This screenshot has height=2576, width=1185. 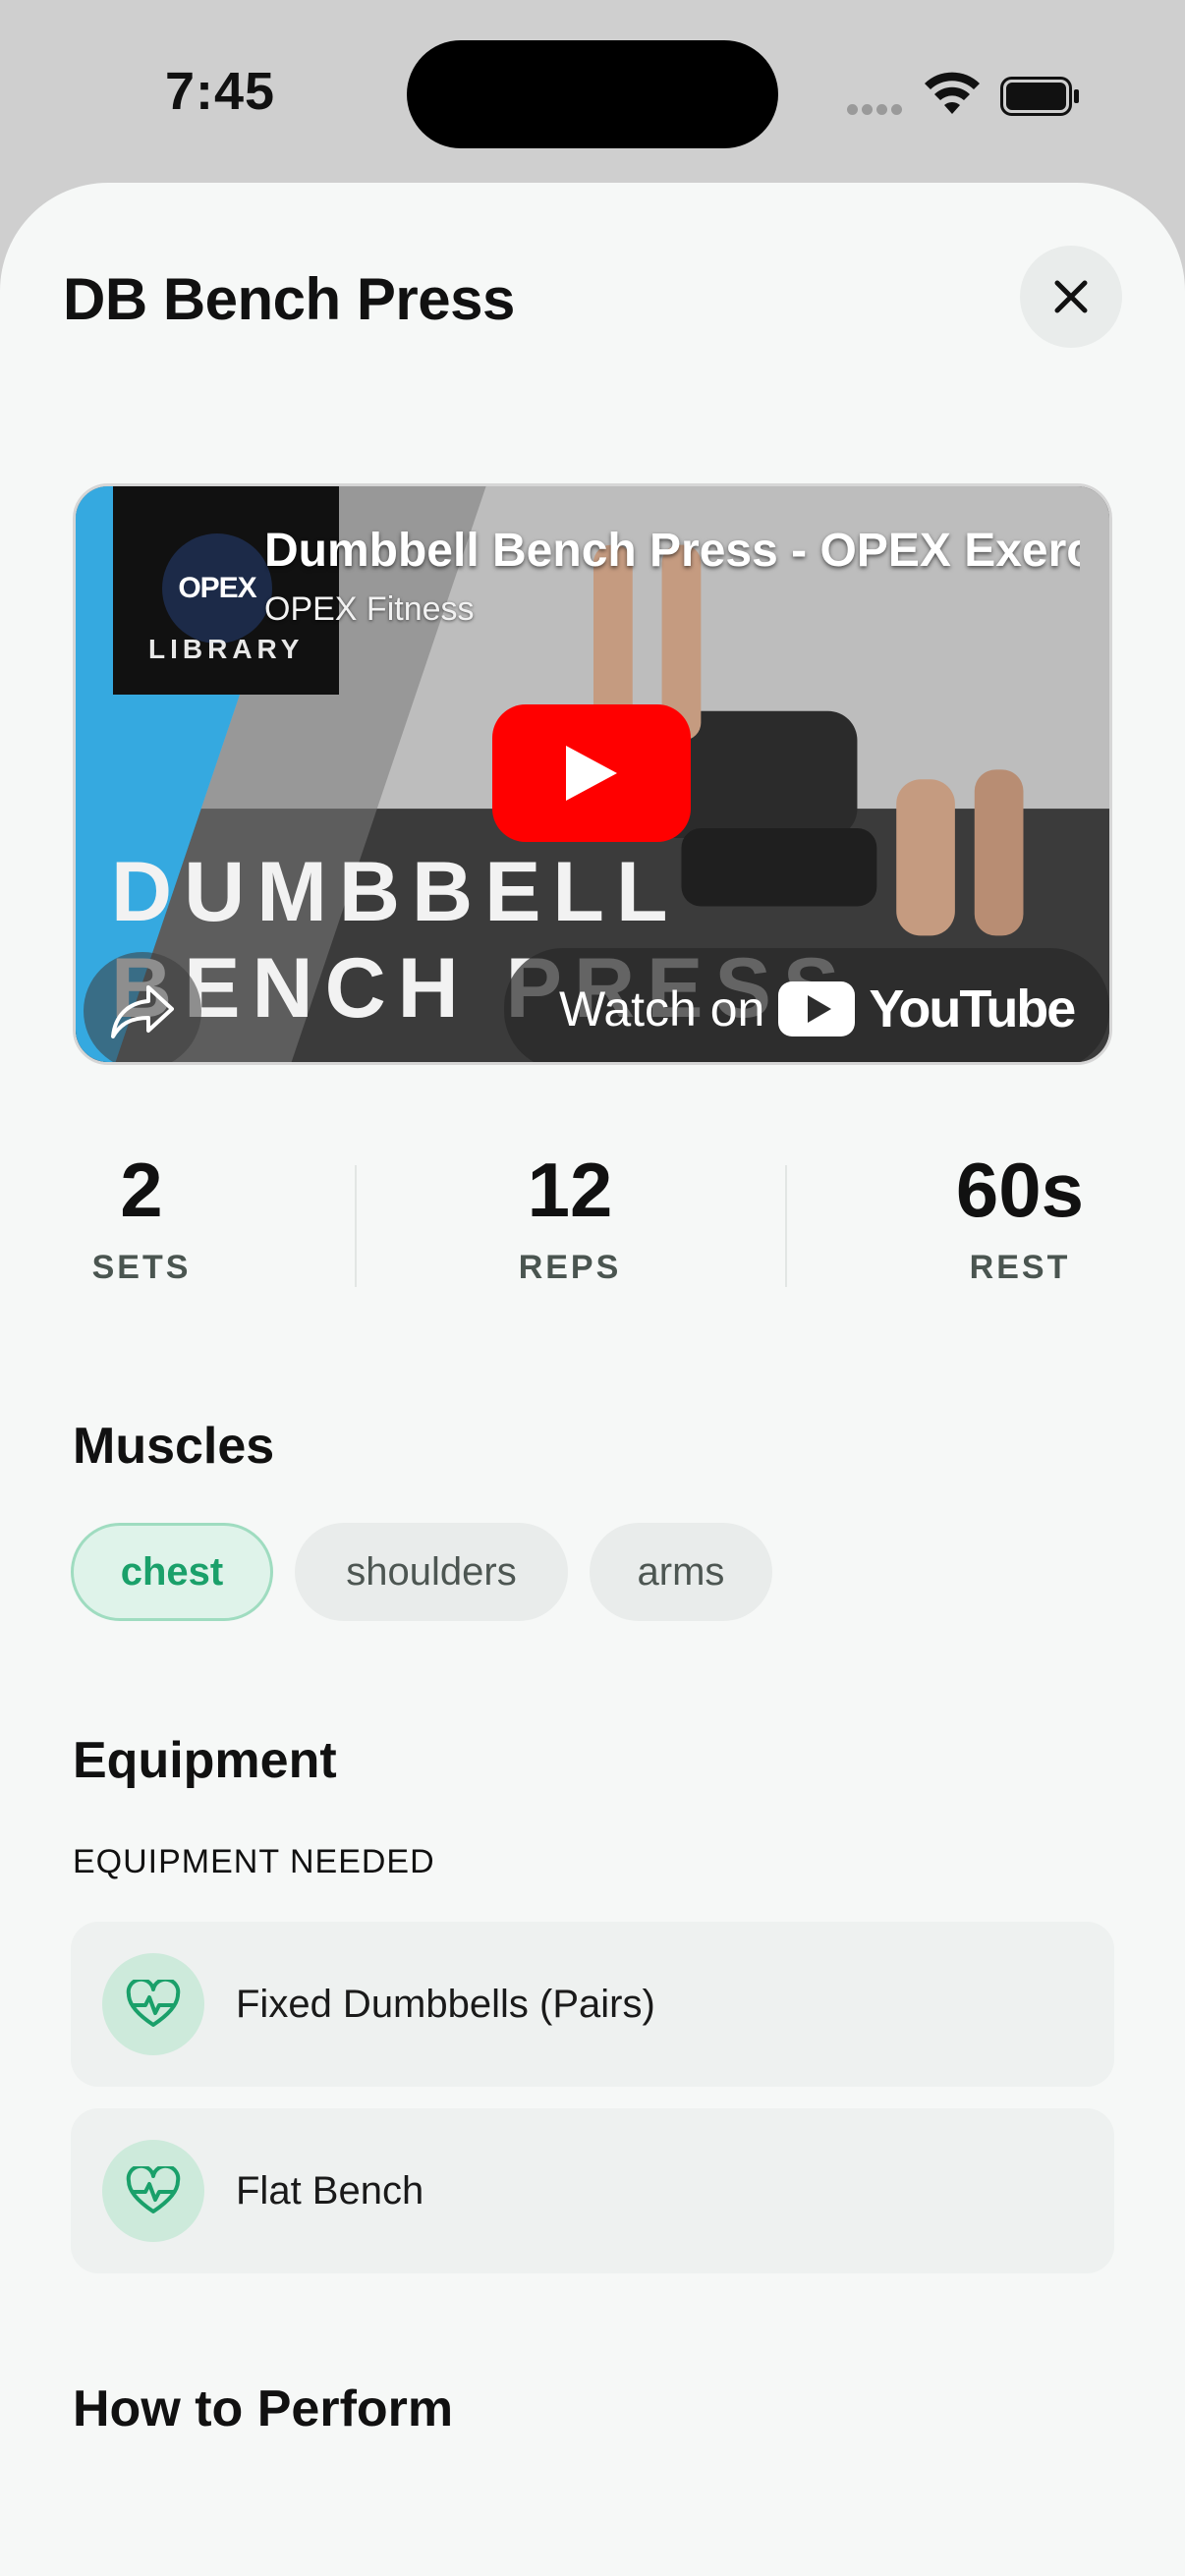 I want to click on status-bar: 7:45, so click(x=592, y=93).